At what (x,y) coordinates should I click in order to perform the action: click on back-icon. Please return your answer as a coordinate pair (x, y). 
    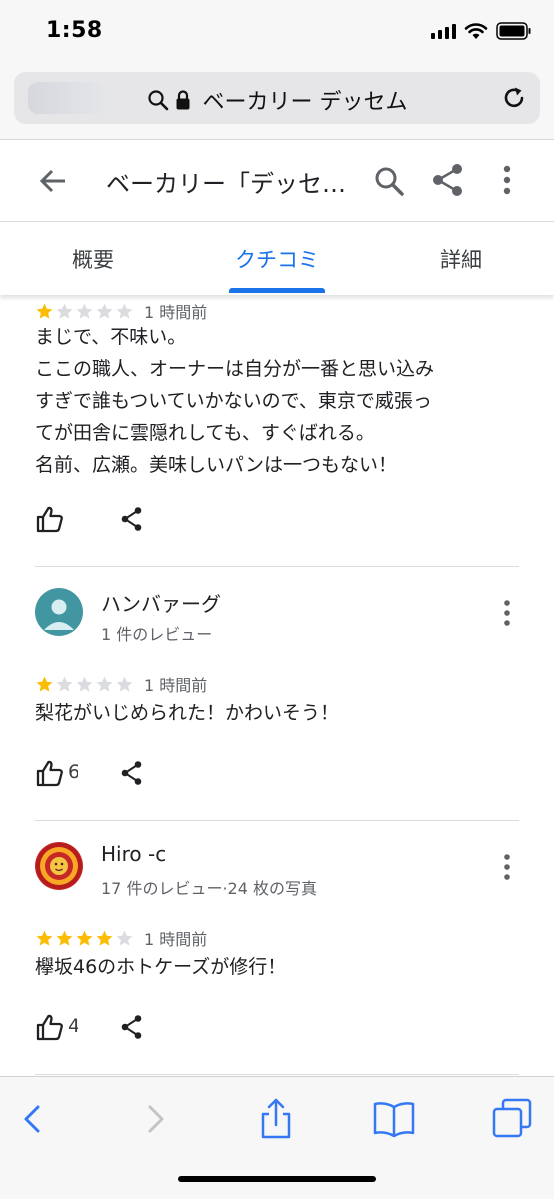
    Looking at the image, I should click on (32, 1119).